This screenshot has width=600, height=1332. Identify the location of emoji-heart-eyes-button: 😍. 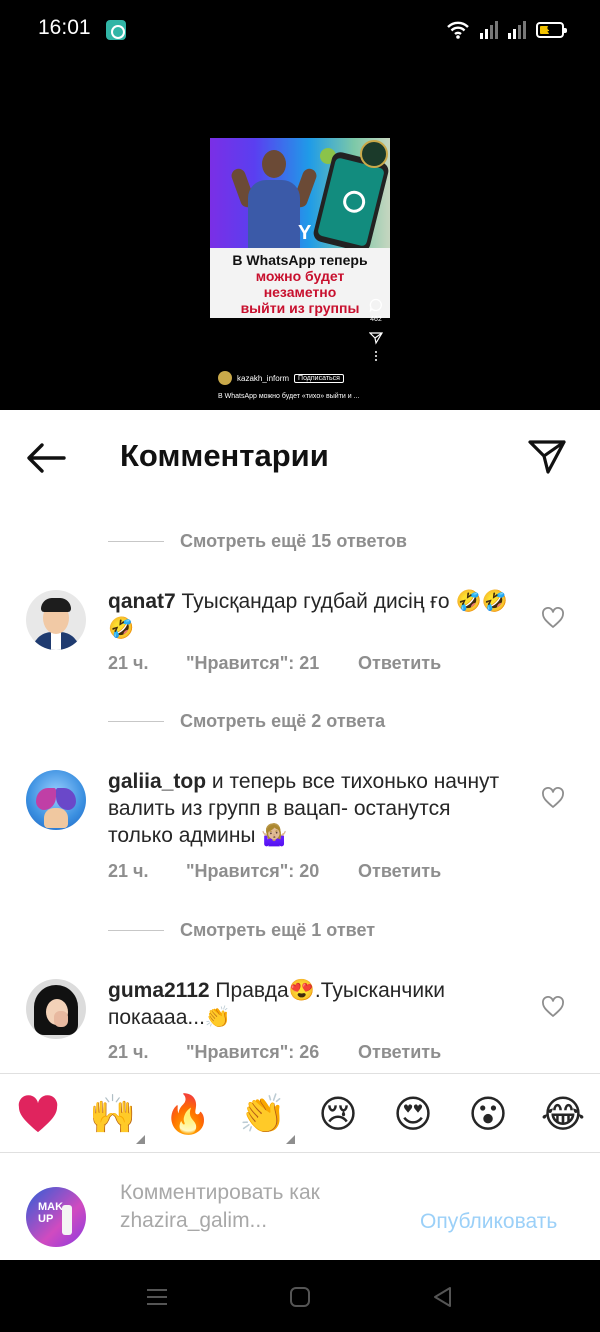
(413, 1114).